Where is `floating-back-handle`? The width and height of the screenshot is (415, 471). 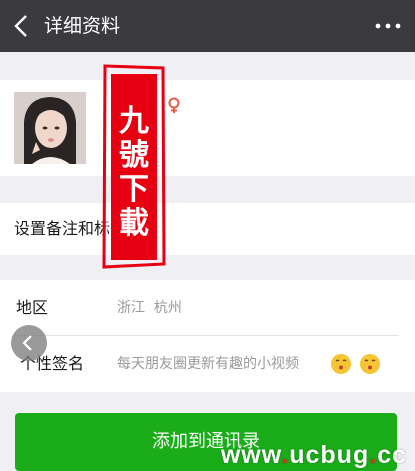
floating-back-handle is located at coordinates (29, 343).